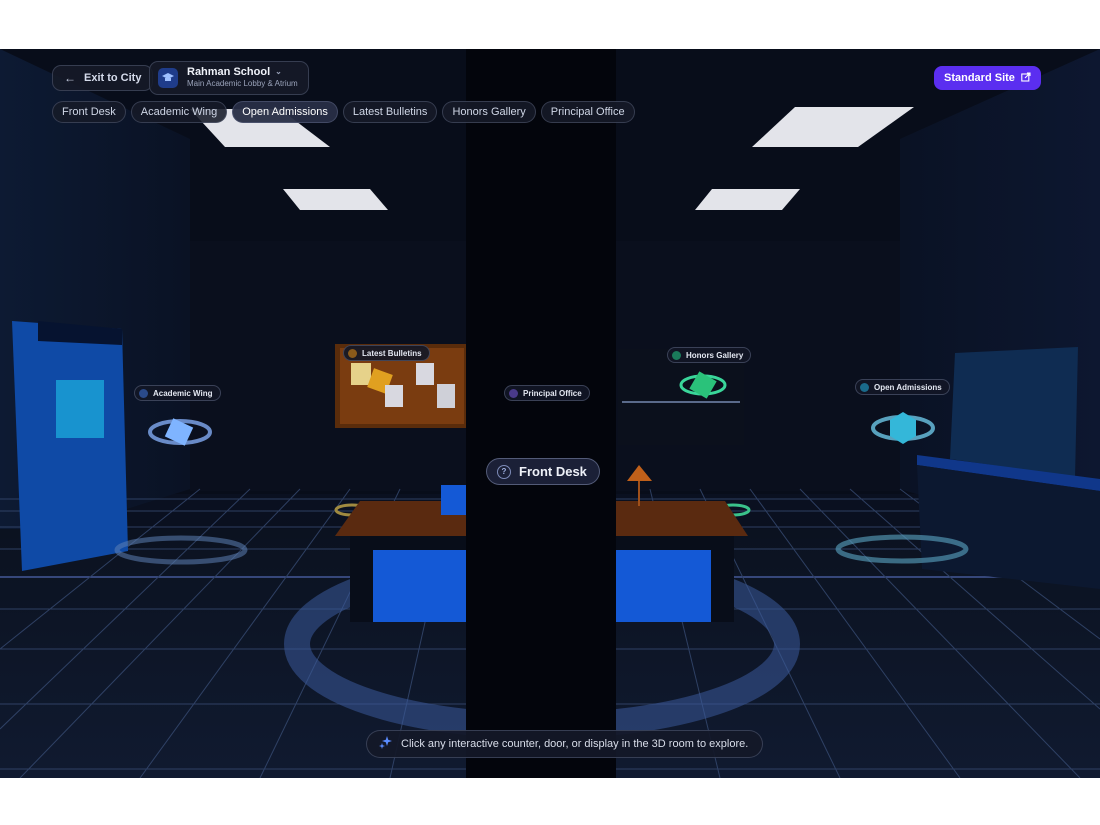  Describe the element at coordinates (80, 409) in the screenshot. I see `door-window` at that location.